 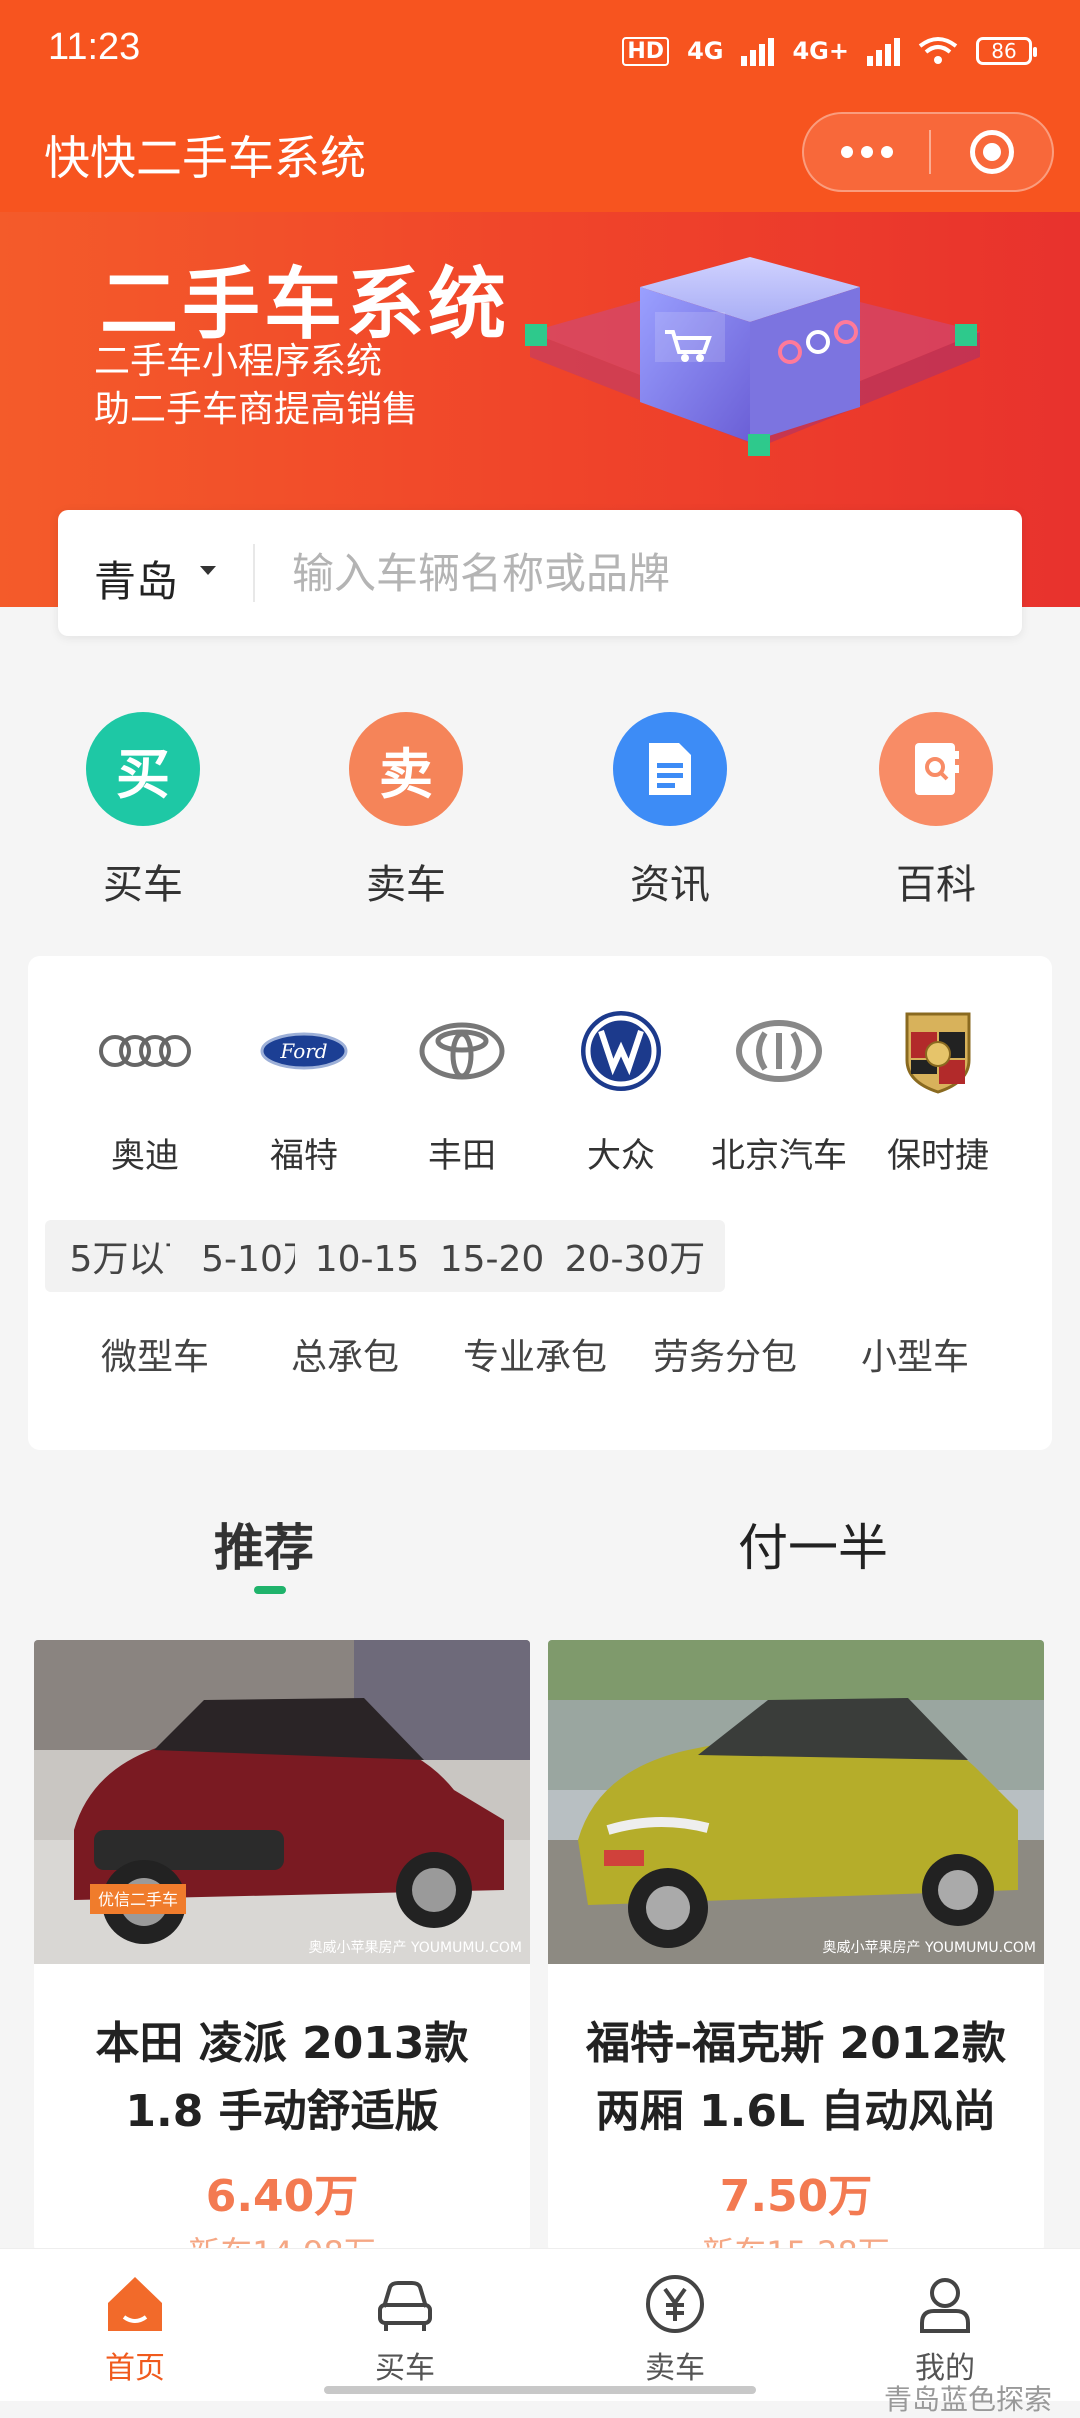 I want to click on price-range-chip: 20-30万, so click(x=635, y=1256).